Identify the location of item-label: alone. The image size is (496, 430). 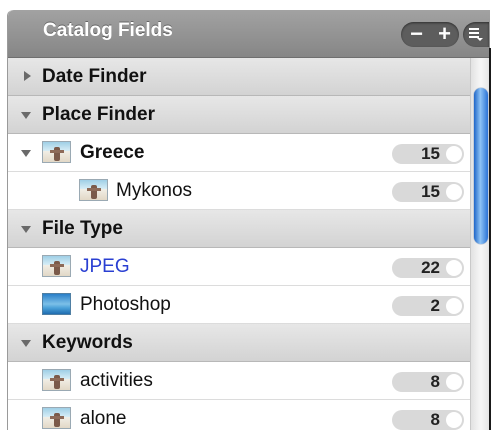
(103, 418).